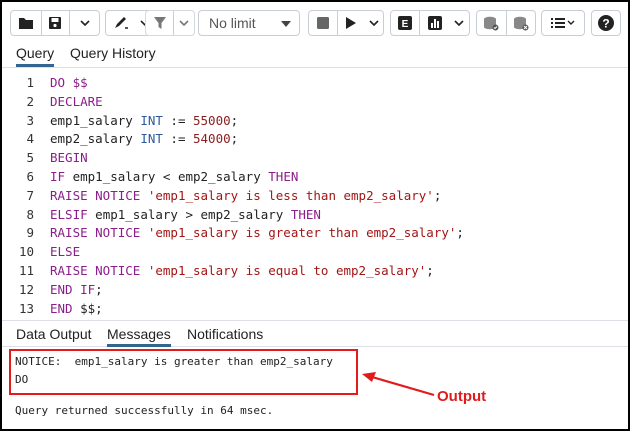  What do you see at coordinates (352, 23) in the screenshot?
I see `play-icon` at bounding box center [352, 23].